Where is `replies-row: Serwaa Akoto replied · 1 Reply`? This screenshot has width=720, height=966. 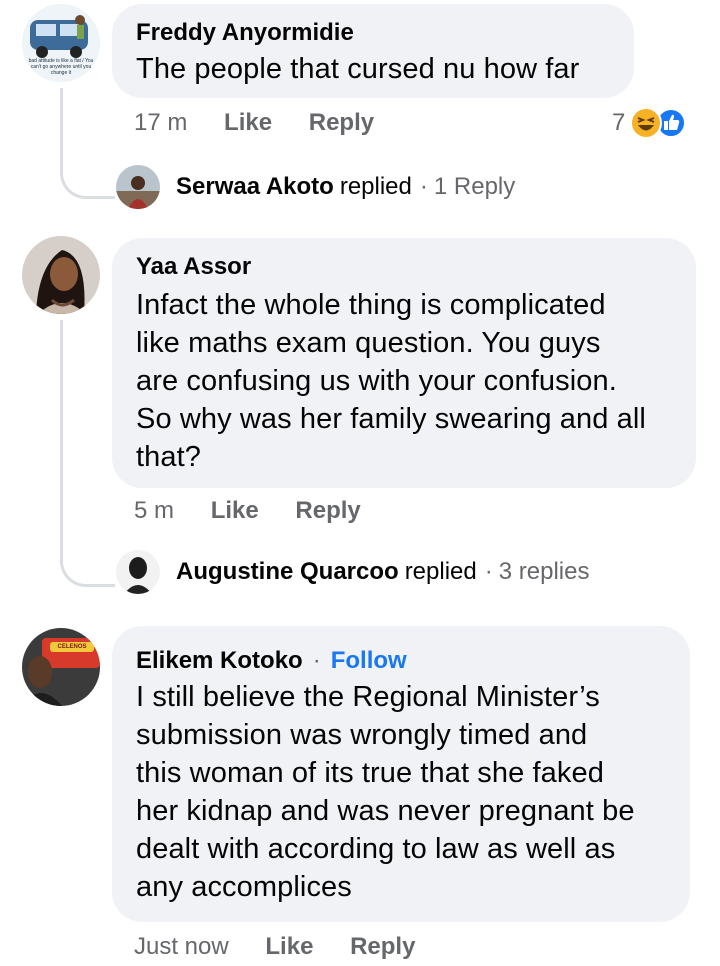 replies-row: Serwaa Akoto replied · 1 Reply is located at coordinates (315, 187).